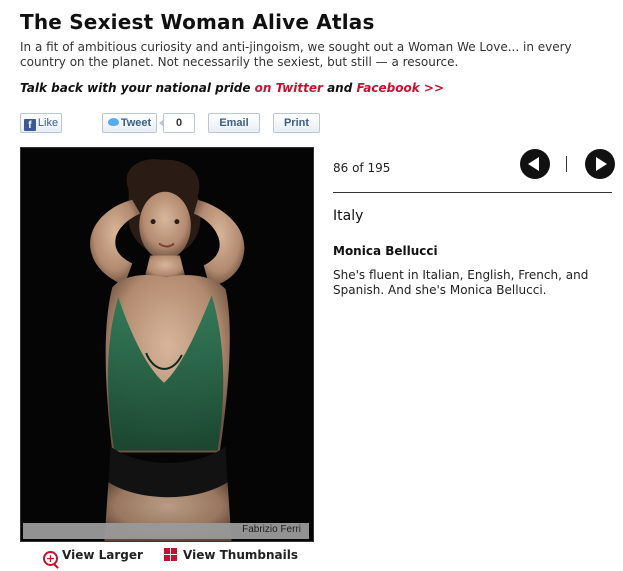 The height and width of the screenshot is (571, 623). I want to click on view-larger-link: + View Larger, so click(93, 557).